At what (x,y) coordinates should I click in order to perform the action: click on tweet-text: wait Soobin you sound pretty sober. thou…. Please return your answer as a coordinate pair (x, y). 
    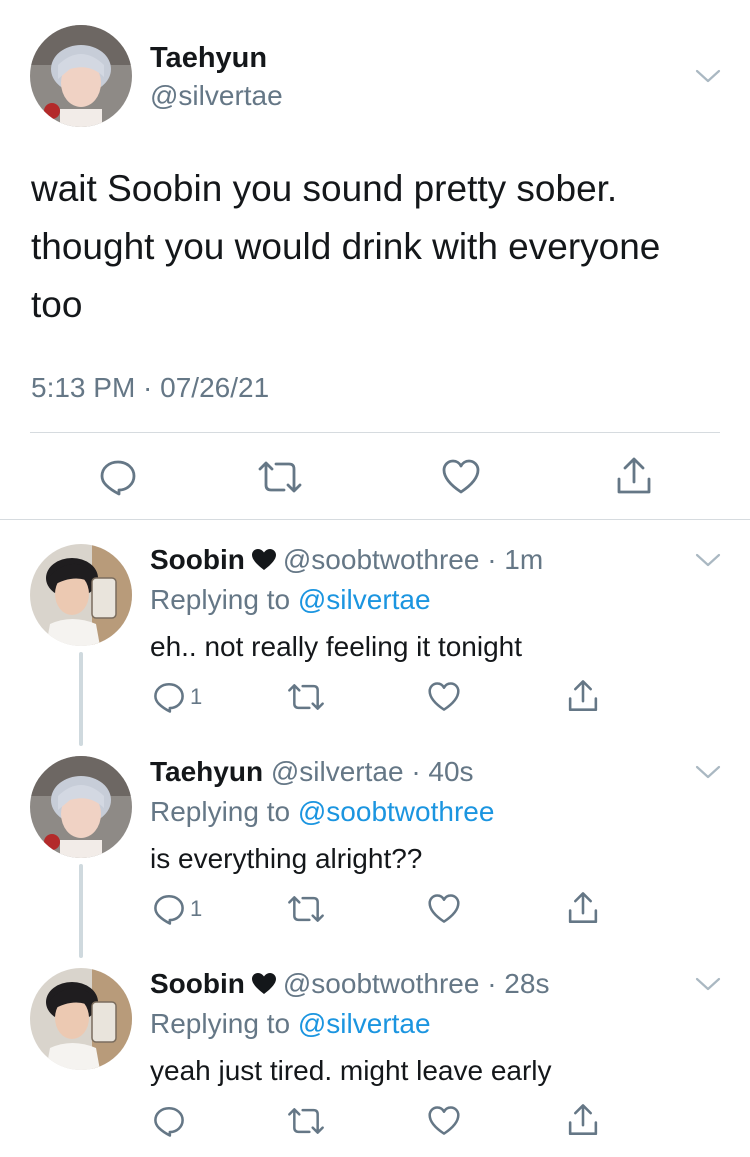
    Looking at the image, I should click on (346, 246).